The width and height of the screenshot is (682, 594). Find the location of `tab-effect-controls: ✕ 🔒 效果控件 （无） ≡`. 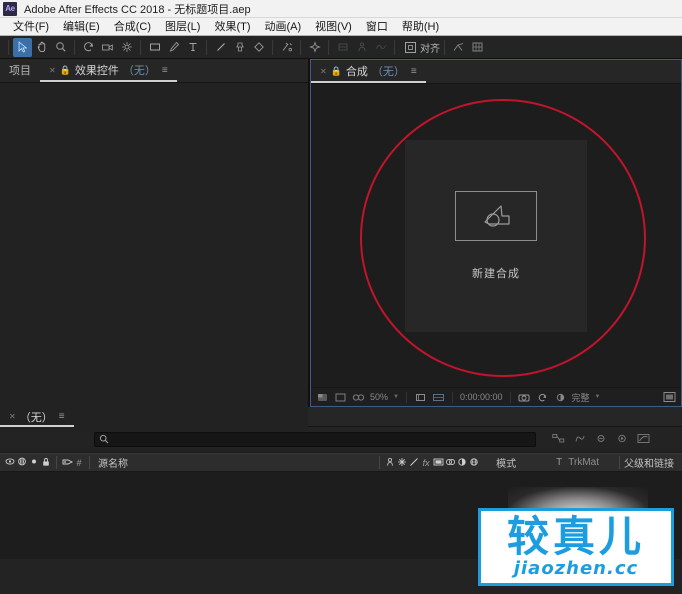

tab-effect-controls: ✕ 🔒 效果控件 （无） ≡ is located at coordinates (108, 70).